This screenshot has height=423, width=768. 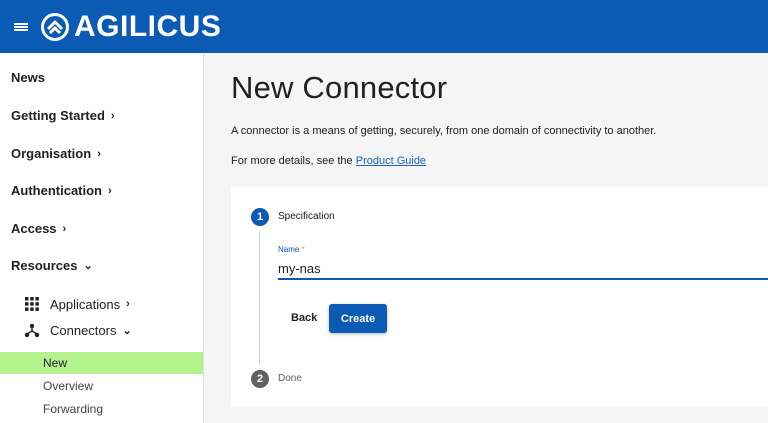 I want to click on step-connector-line, so click(x=259, y=298).